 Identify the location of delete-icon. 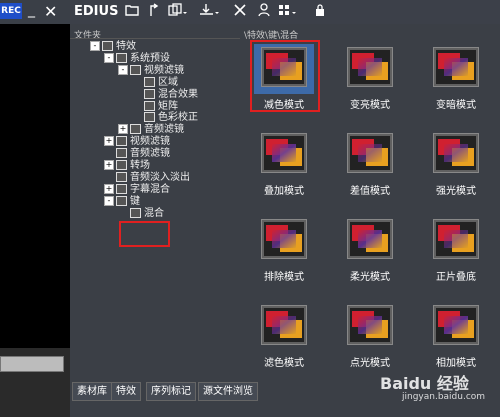
(240, 11).